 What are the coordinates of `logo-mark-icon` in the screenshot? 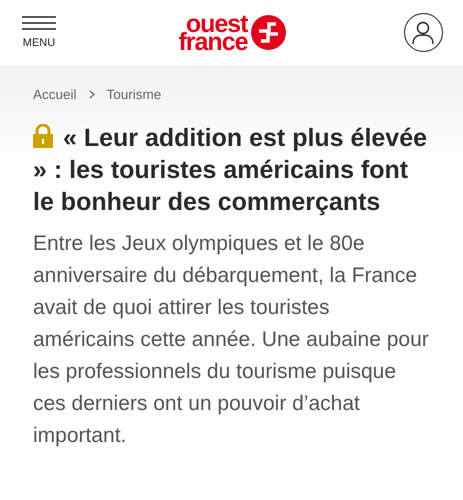 It's located at (268, 32).